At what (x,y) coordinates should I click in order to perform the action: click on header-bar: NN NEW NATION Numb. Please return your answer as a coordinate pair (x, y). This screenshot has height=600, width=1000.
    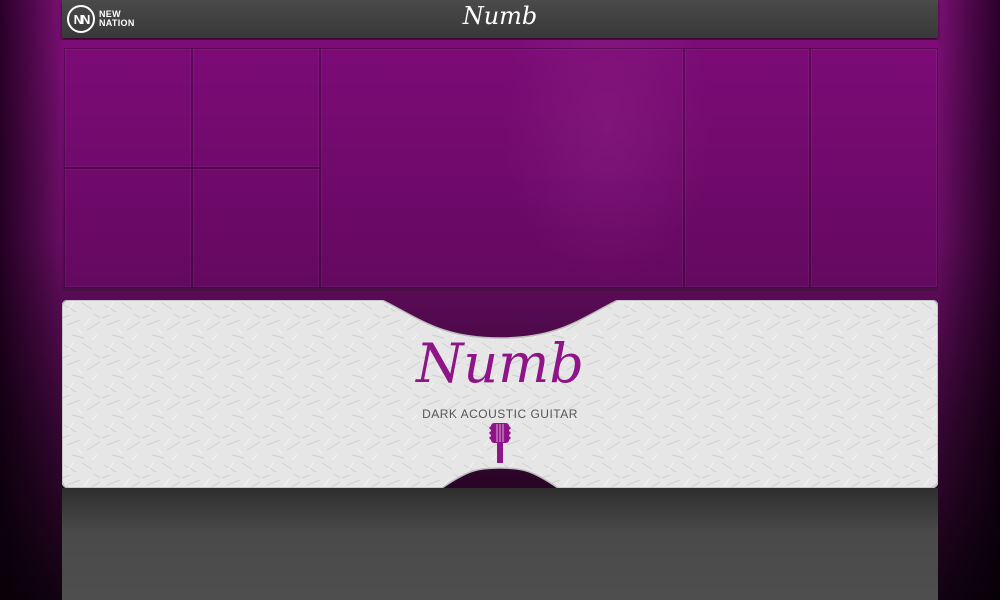
    Looking at the image, I should click on (500, 19).